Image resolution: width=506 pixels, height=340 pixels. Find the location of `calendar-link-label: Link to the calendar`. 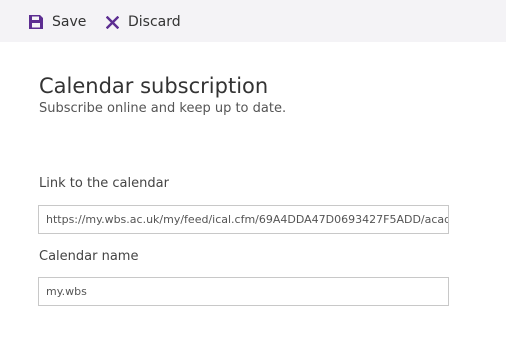

calendar-link-label: Link to the calendar is located at coordinates (104, 183).